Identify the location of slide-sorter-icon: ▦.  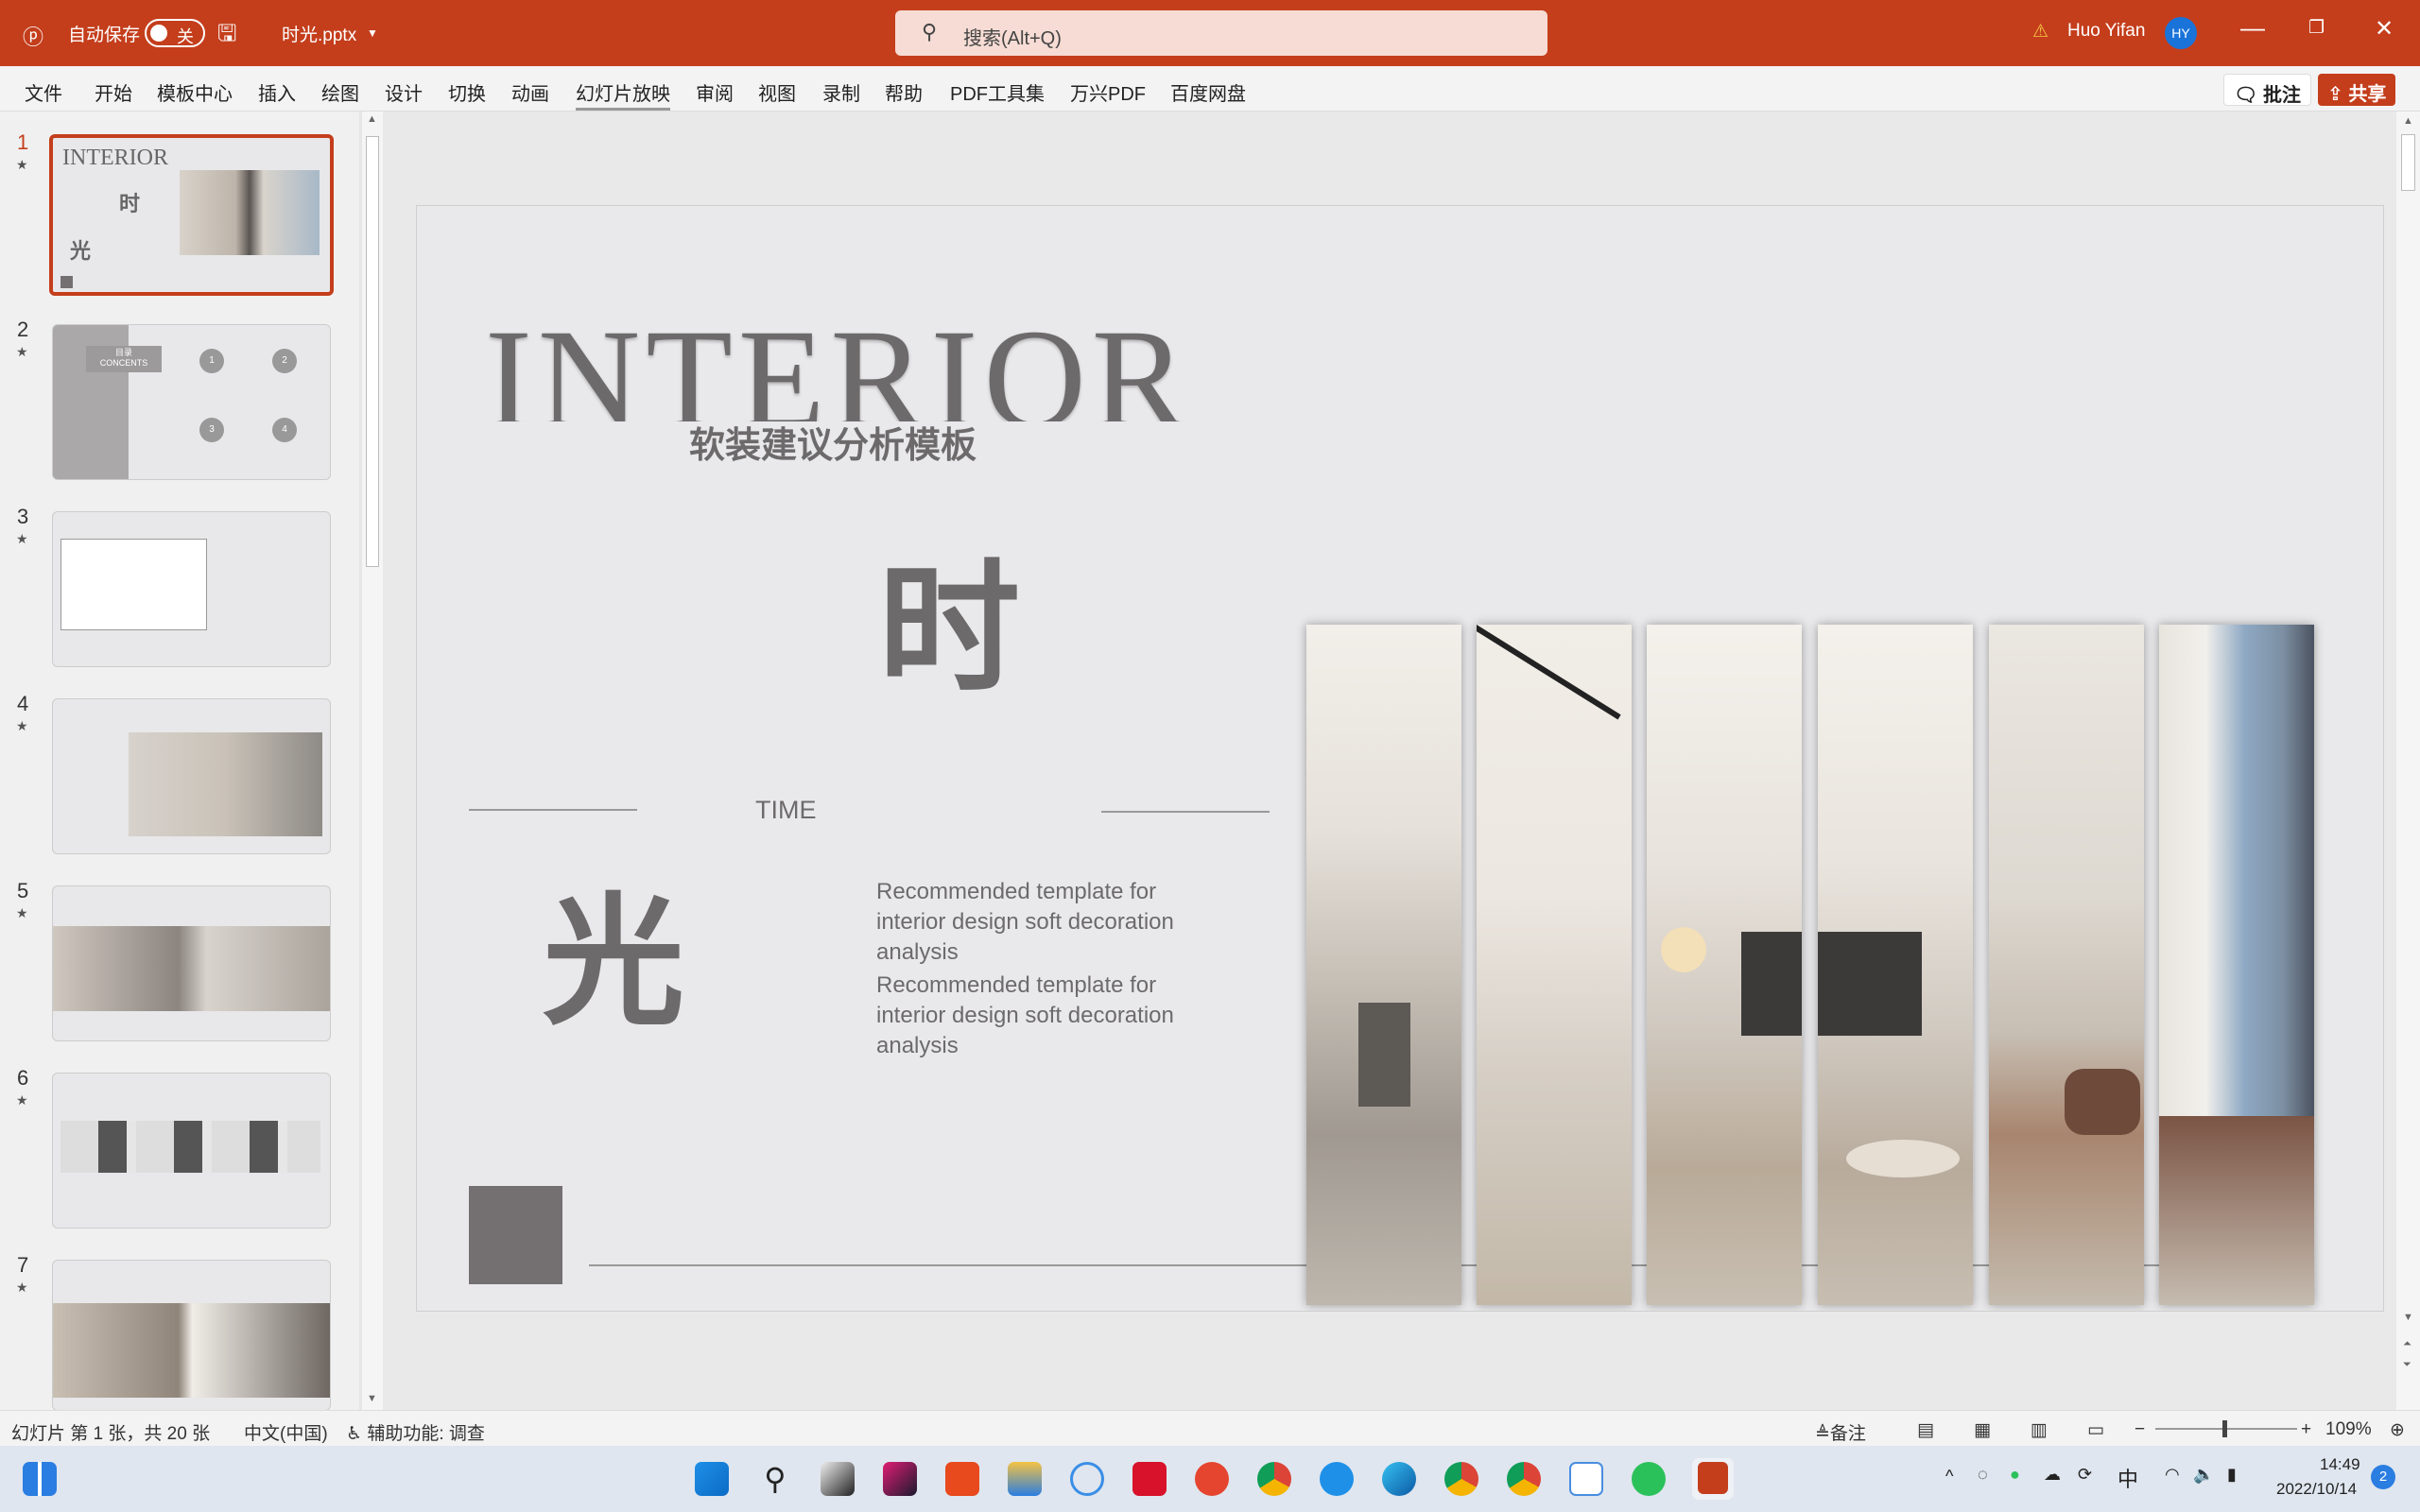
(1982, 1430).